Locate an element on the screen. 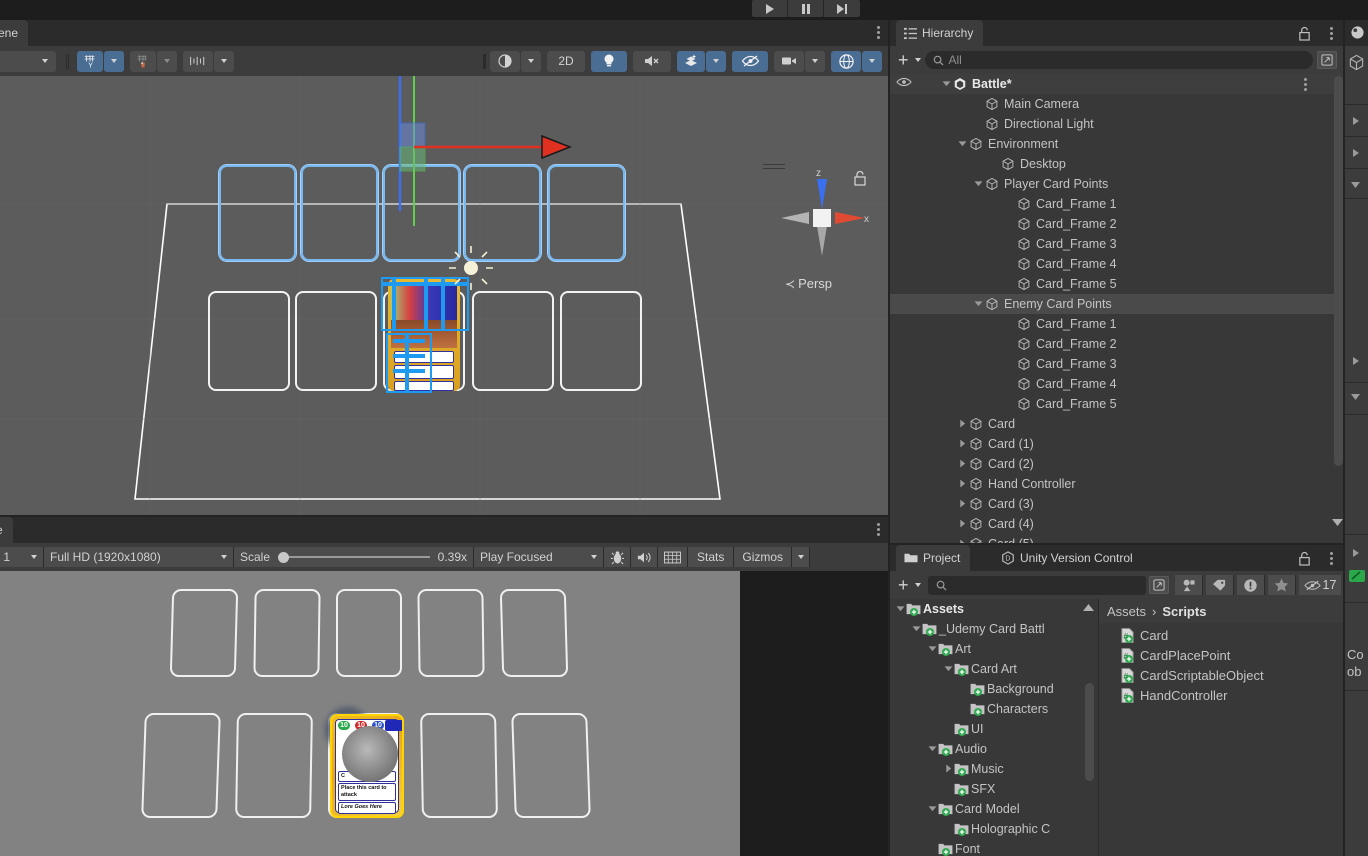  hierarchy-item-hand-controller: Hand Controller is located at coordinates (1117, 484).